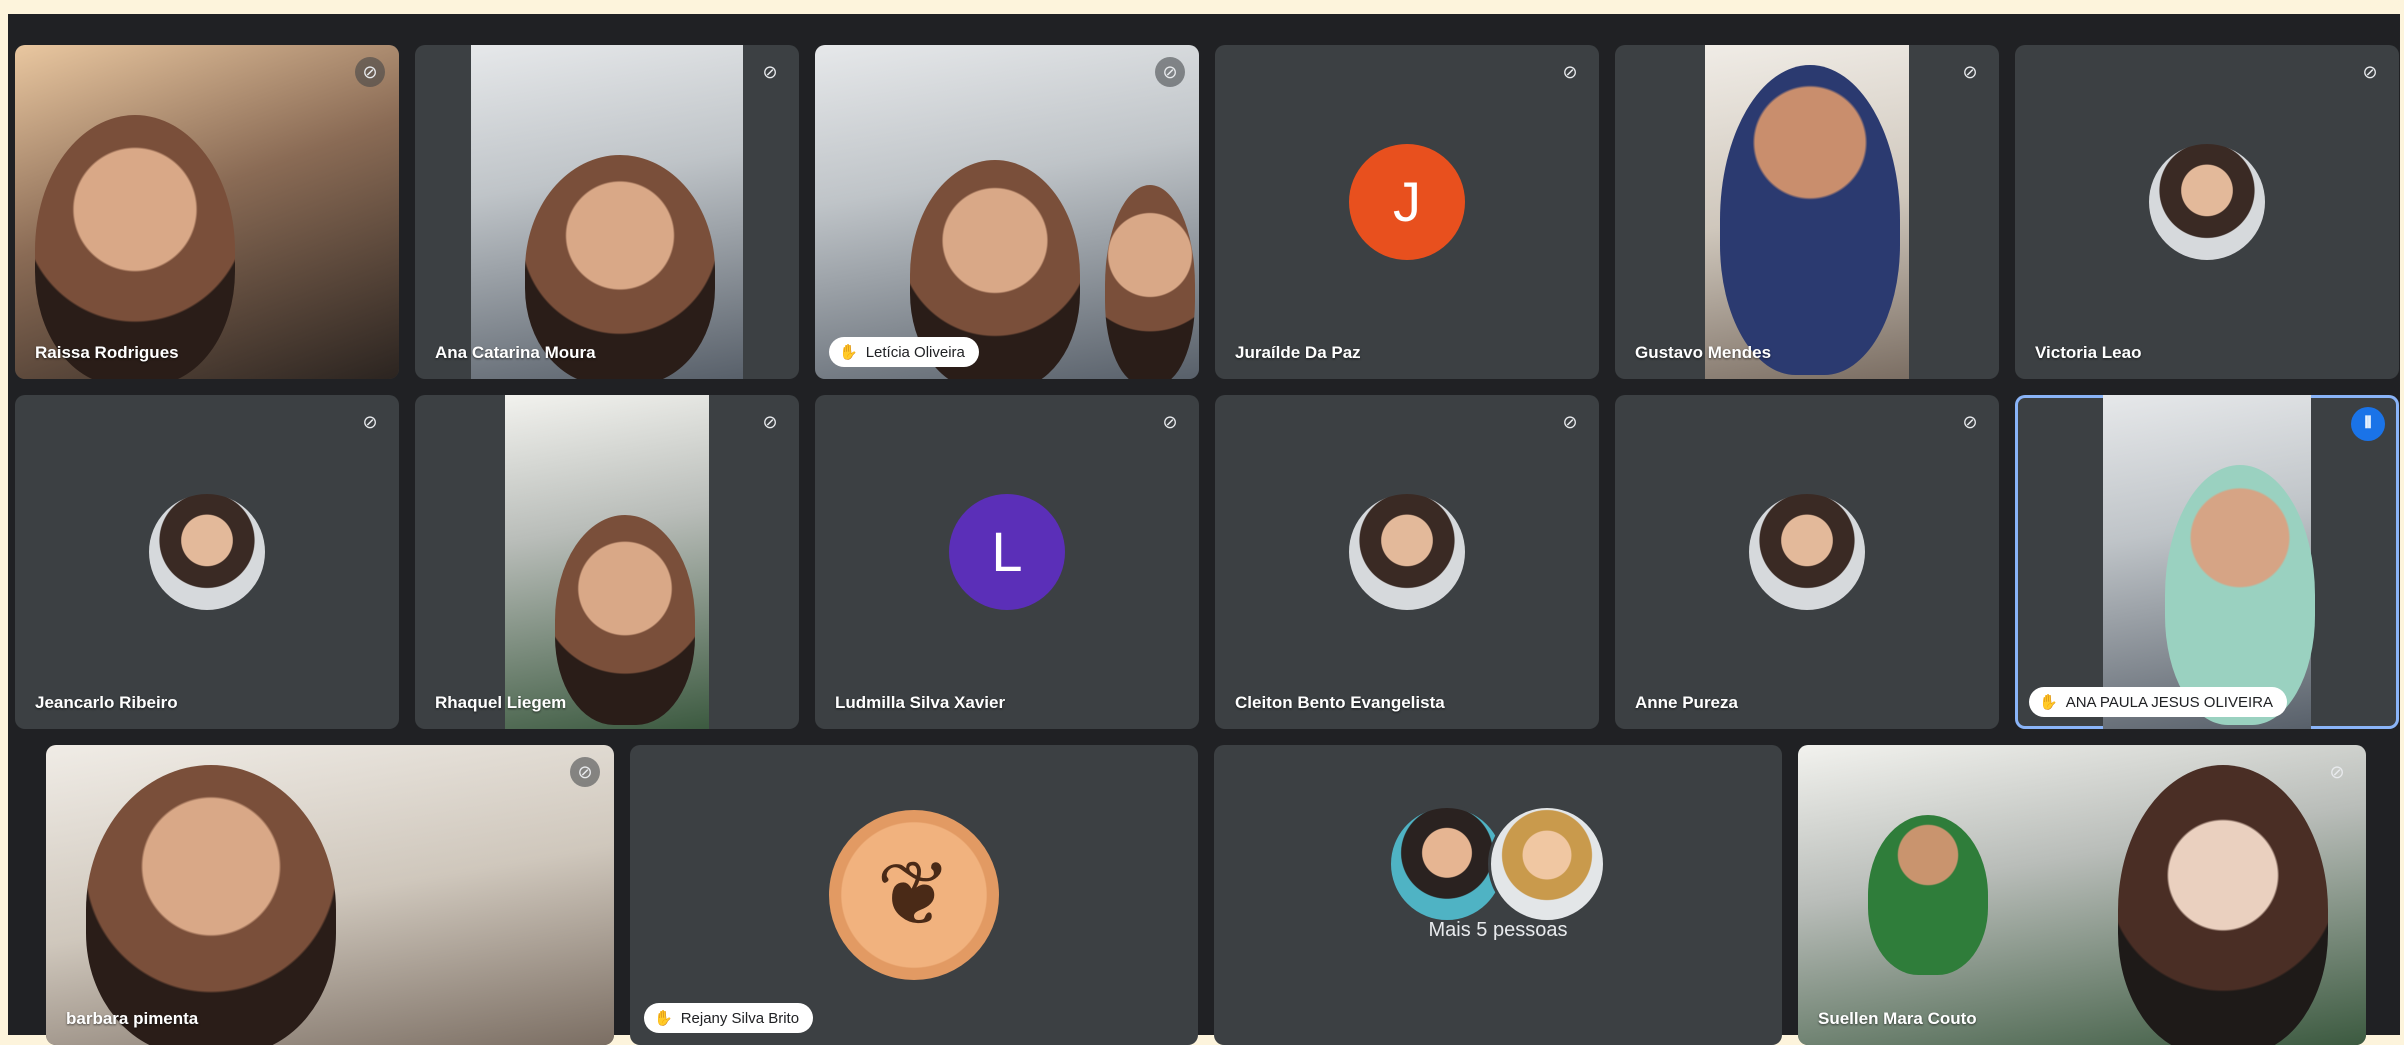 The image size is (2404, 1045). I want to click on participant-name: Suellen Mara Couto, so click(1897, 1018).